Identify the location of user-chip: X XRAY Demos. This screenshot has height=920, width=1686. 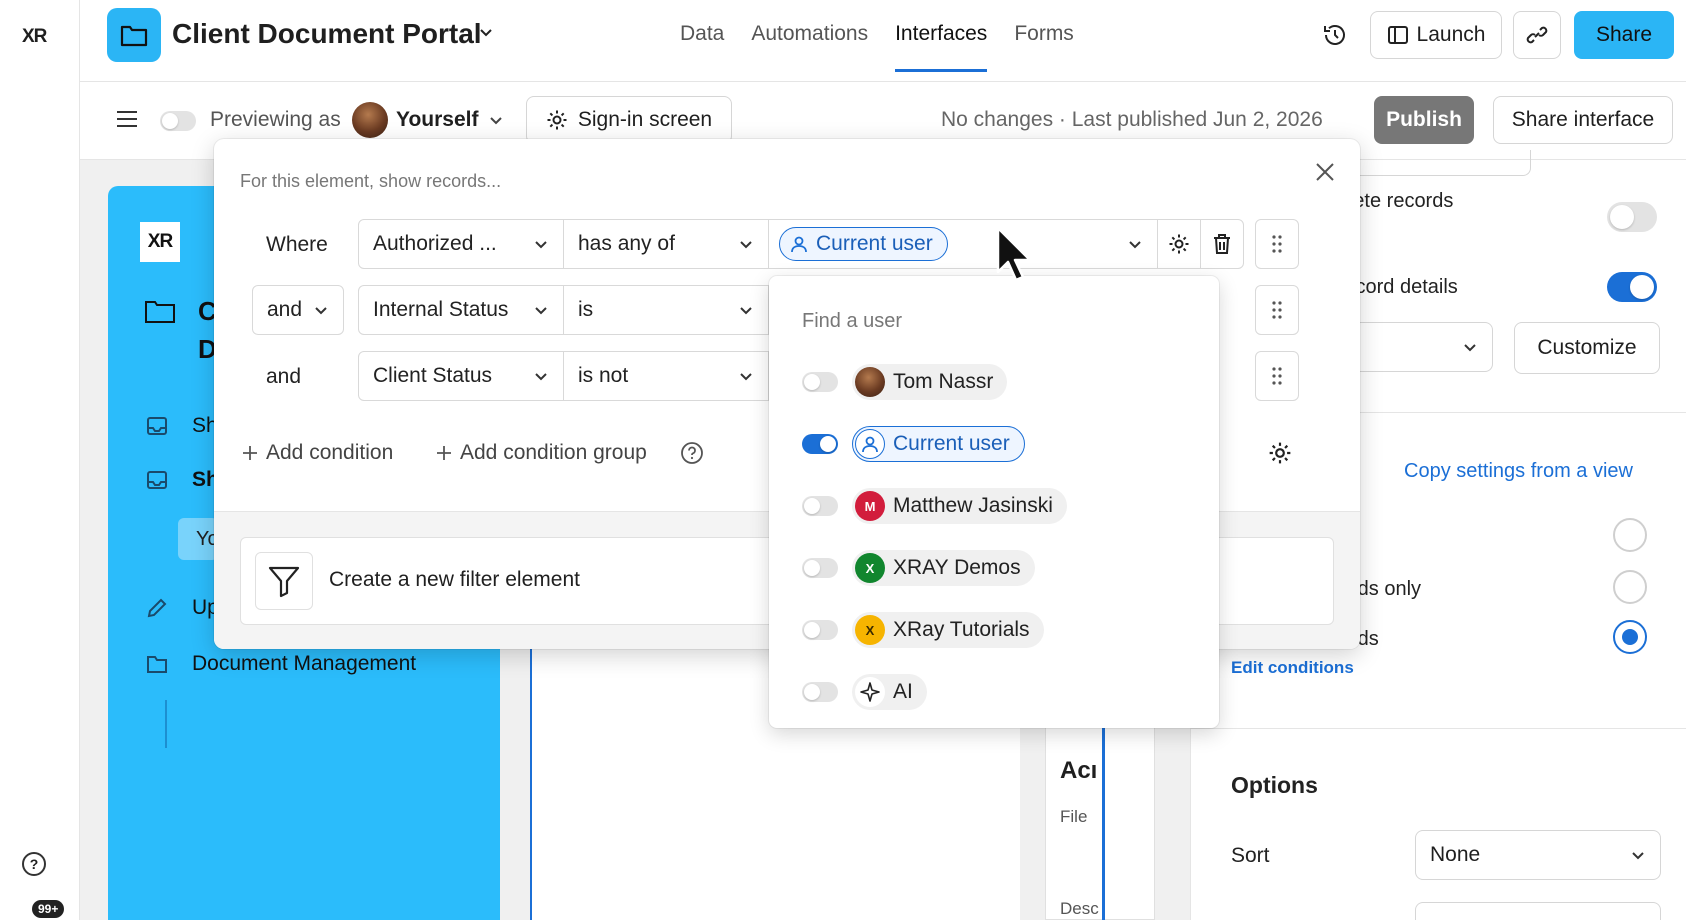
(943, 568).